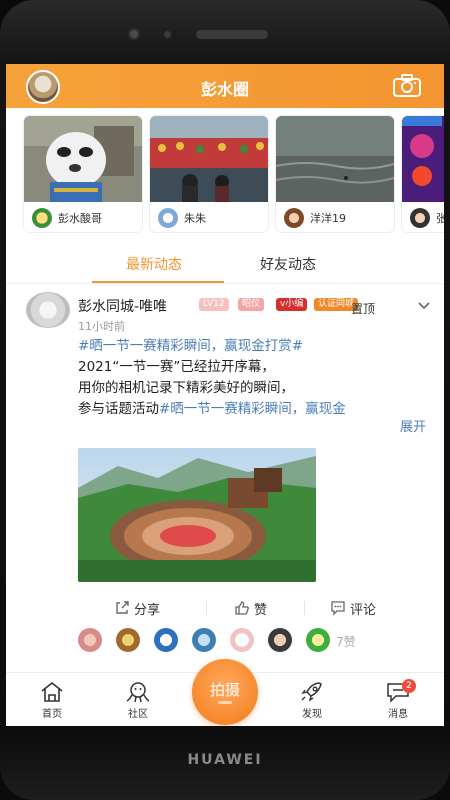 This screenshot has height=800, width=450. What do you see at coordinates (147, 610) in the screenshot?
I see `share-label: 分享` at bounding box center [147, 610].